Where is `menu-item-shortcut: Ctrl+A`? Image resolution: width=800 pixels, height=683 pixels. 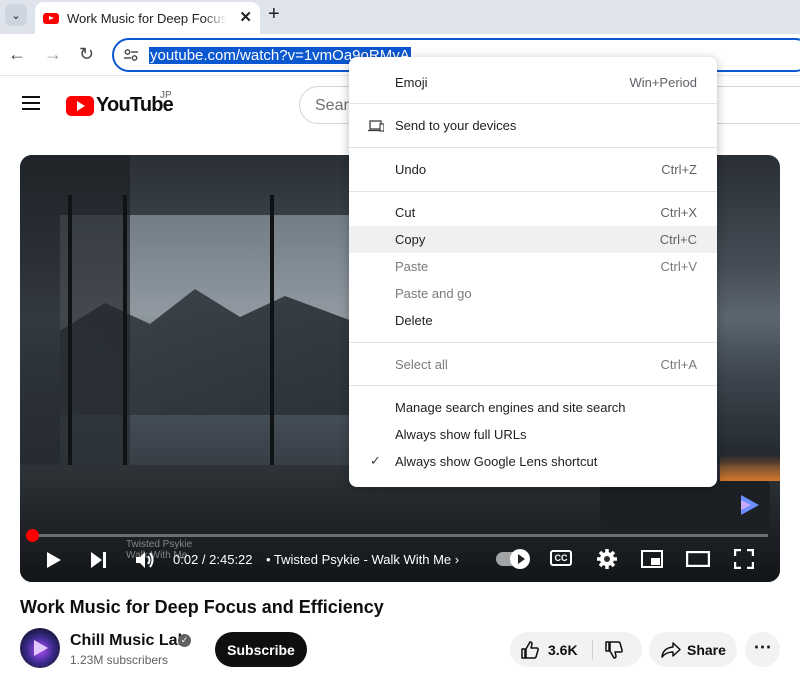
menu-item-shortcut: Ctrl+A is located at coordinates (678, 364).